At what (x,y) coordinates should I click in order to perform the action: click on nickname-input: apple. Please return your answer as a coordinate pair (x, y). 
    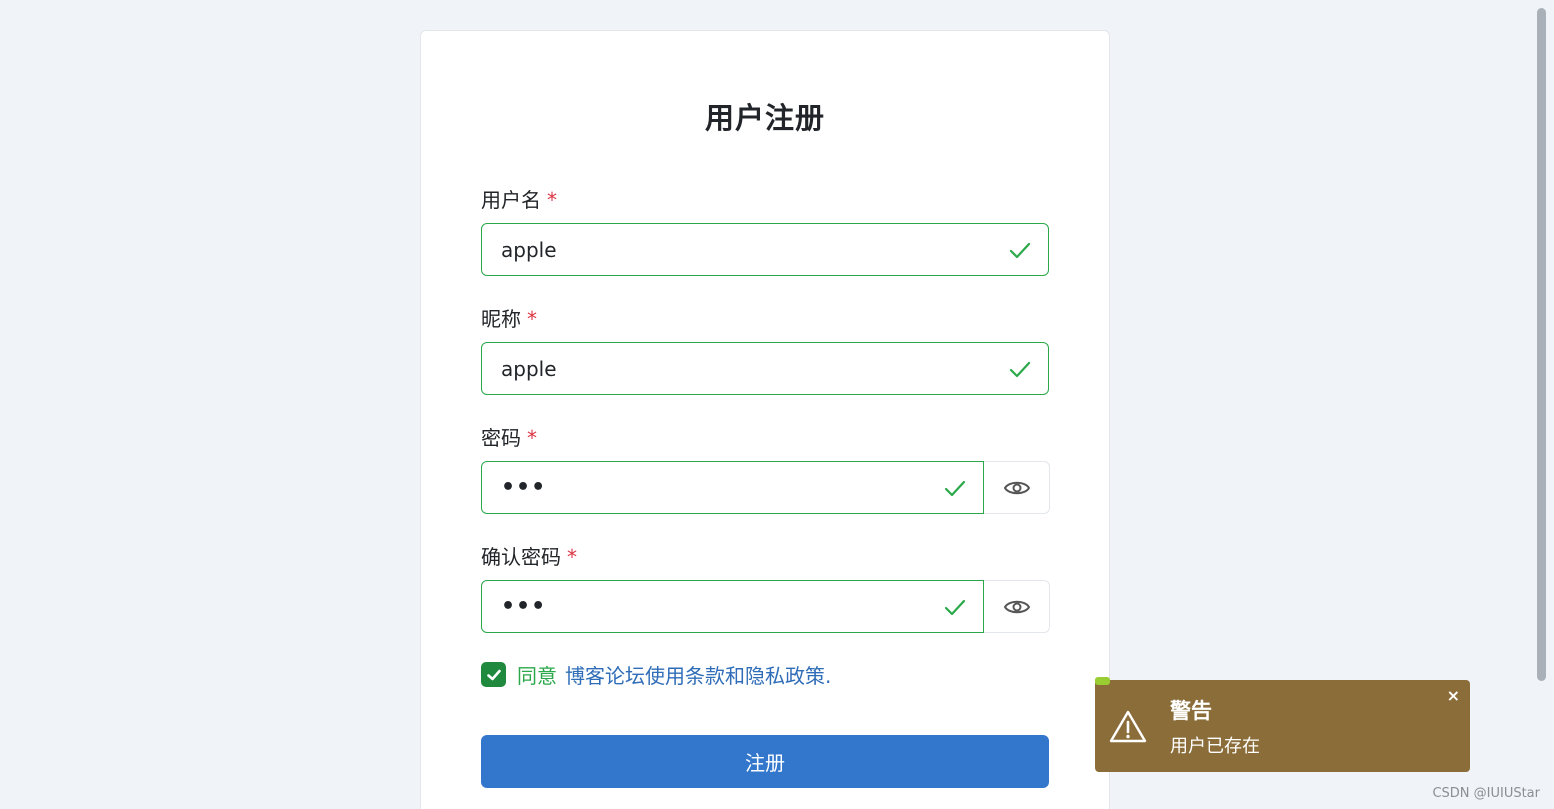
    Looking at the image, I should click on (765, 368).